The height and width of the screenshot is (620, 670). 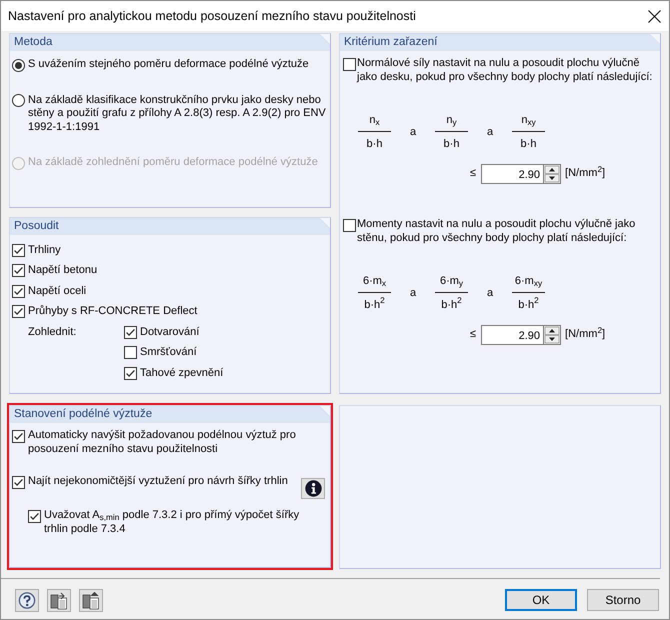 What do you see at coordinates (507, 231) in the screenshot?
I see `checkbox-label: Momenty nastavit na nulu a posoudit plochu výlučně jako stěnu, pokud pro všechny body plochy platí následující:` at bounding box center [507, 231].